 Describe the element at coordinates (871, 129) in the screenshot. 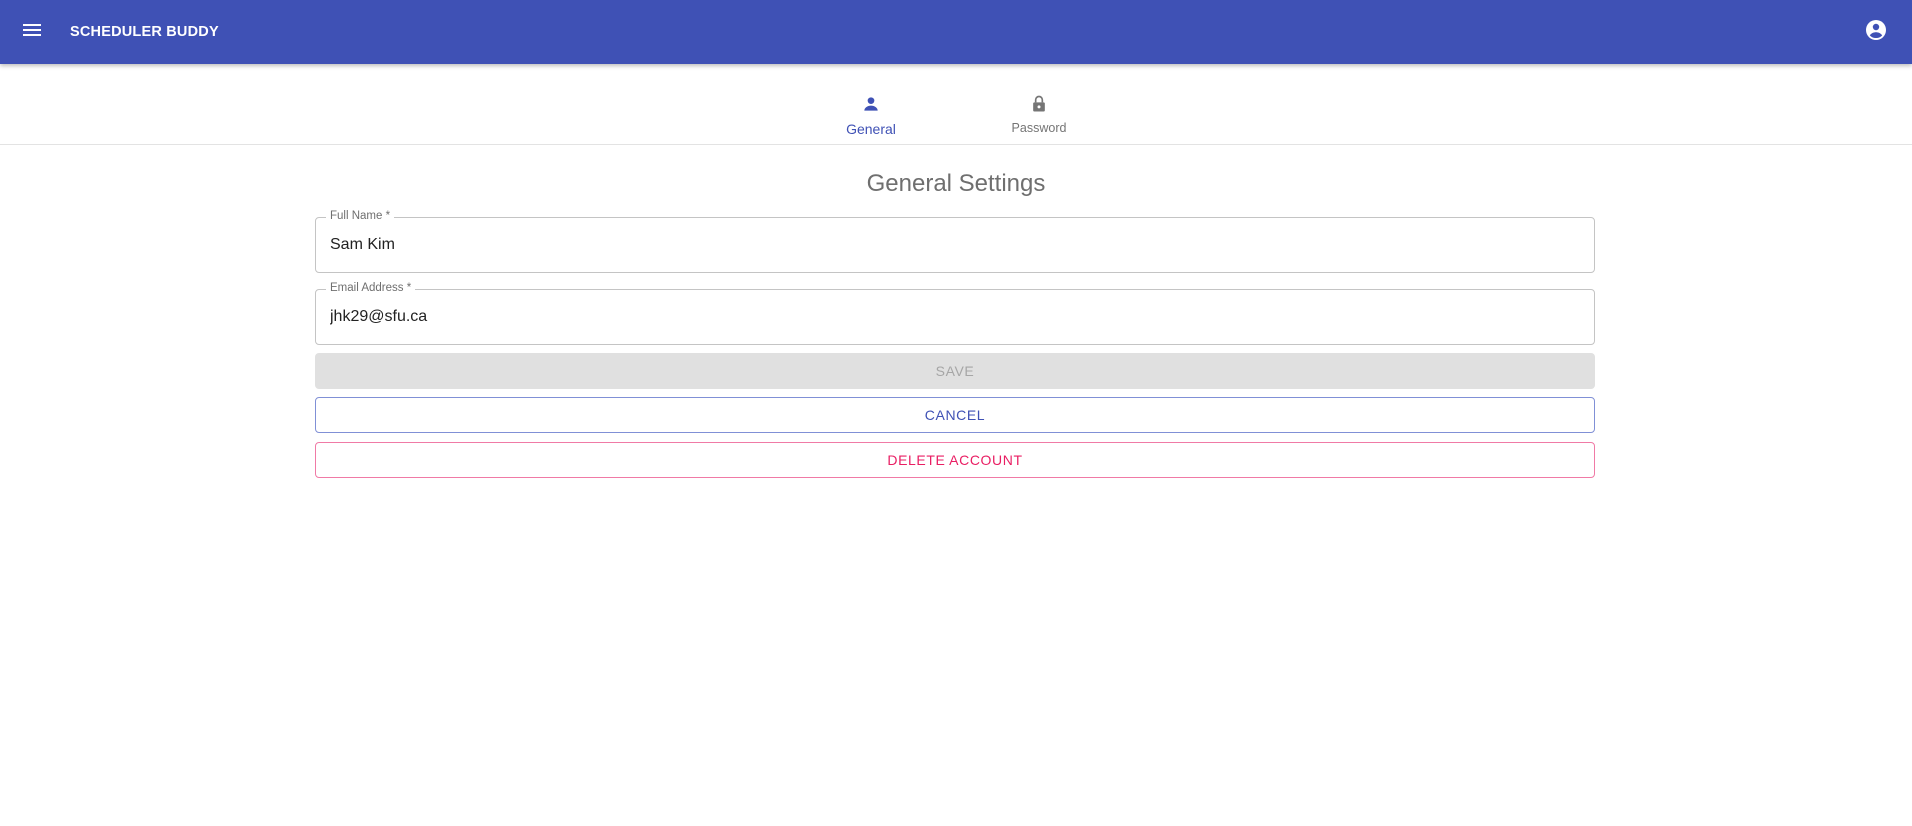

I see `tab-general-label: General` at that location.